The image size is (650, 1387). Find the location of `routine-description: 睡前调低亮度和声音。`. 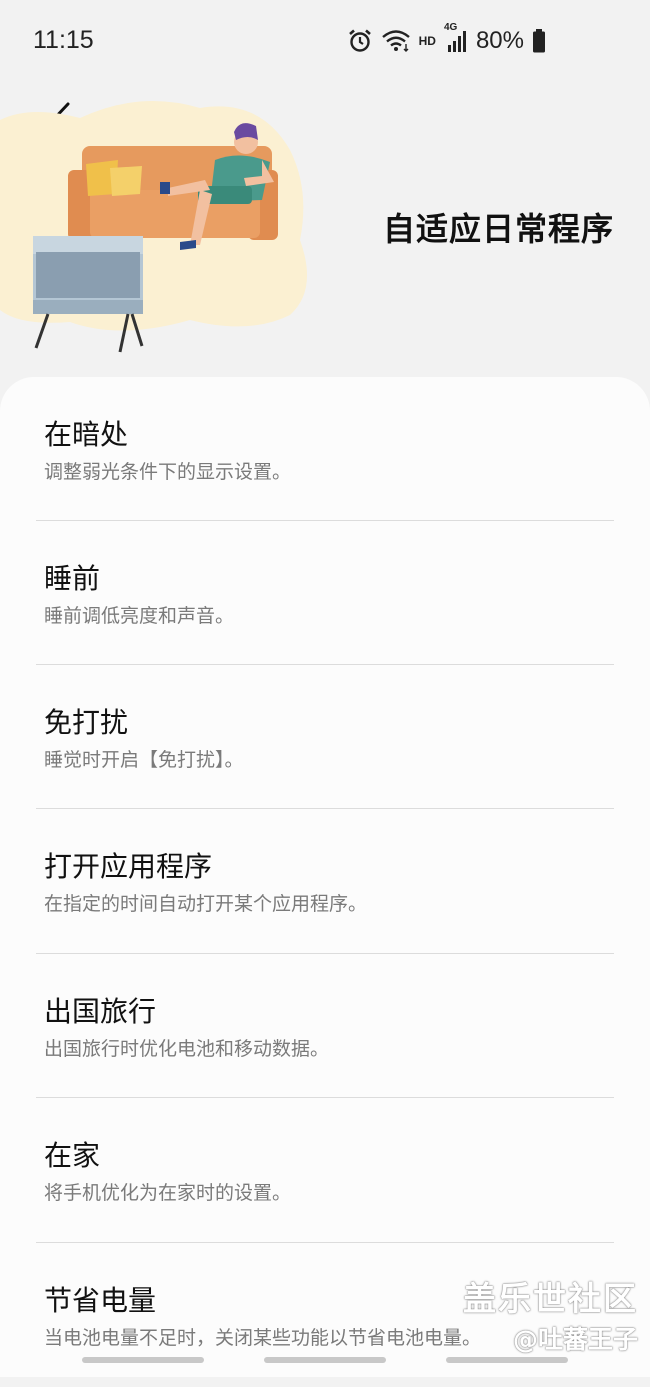

routine-description: 睡前调低亮度和声音。 is located at coordinates (139, 616).